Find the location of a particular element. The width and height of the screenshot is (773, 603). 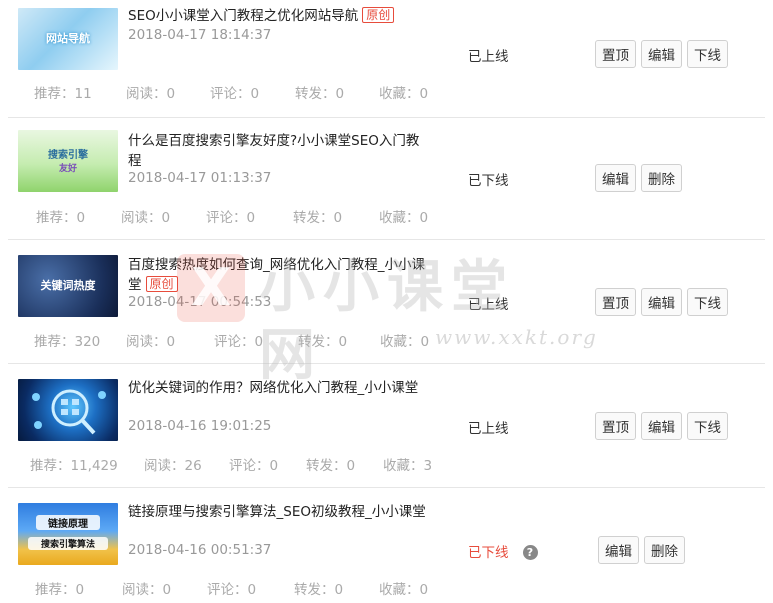

help-icon: ? is located at coordinates (530, 552).